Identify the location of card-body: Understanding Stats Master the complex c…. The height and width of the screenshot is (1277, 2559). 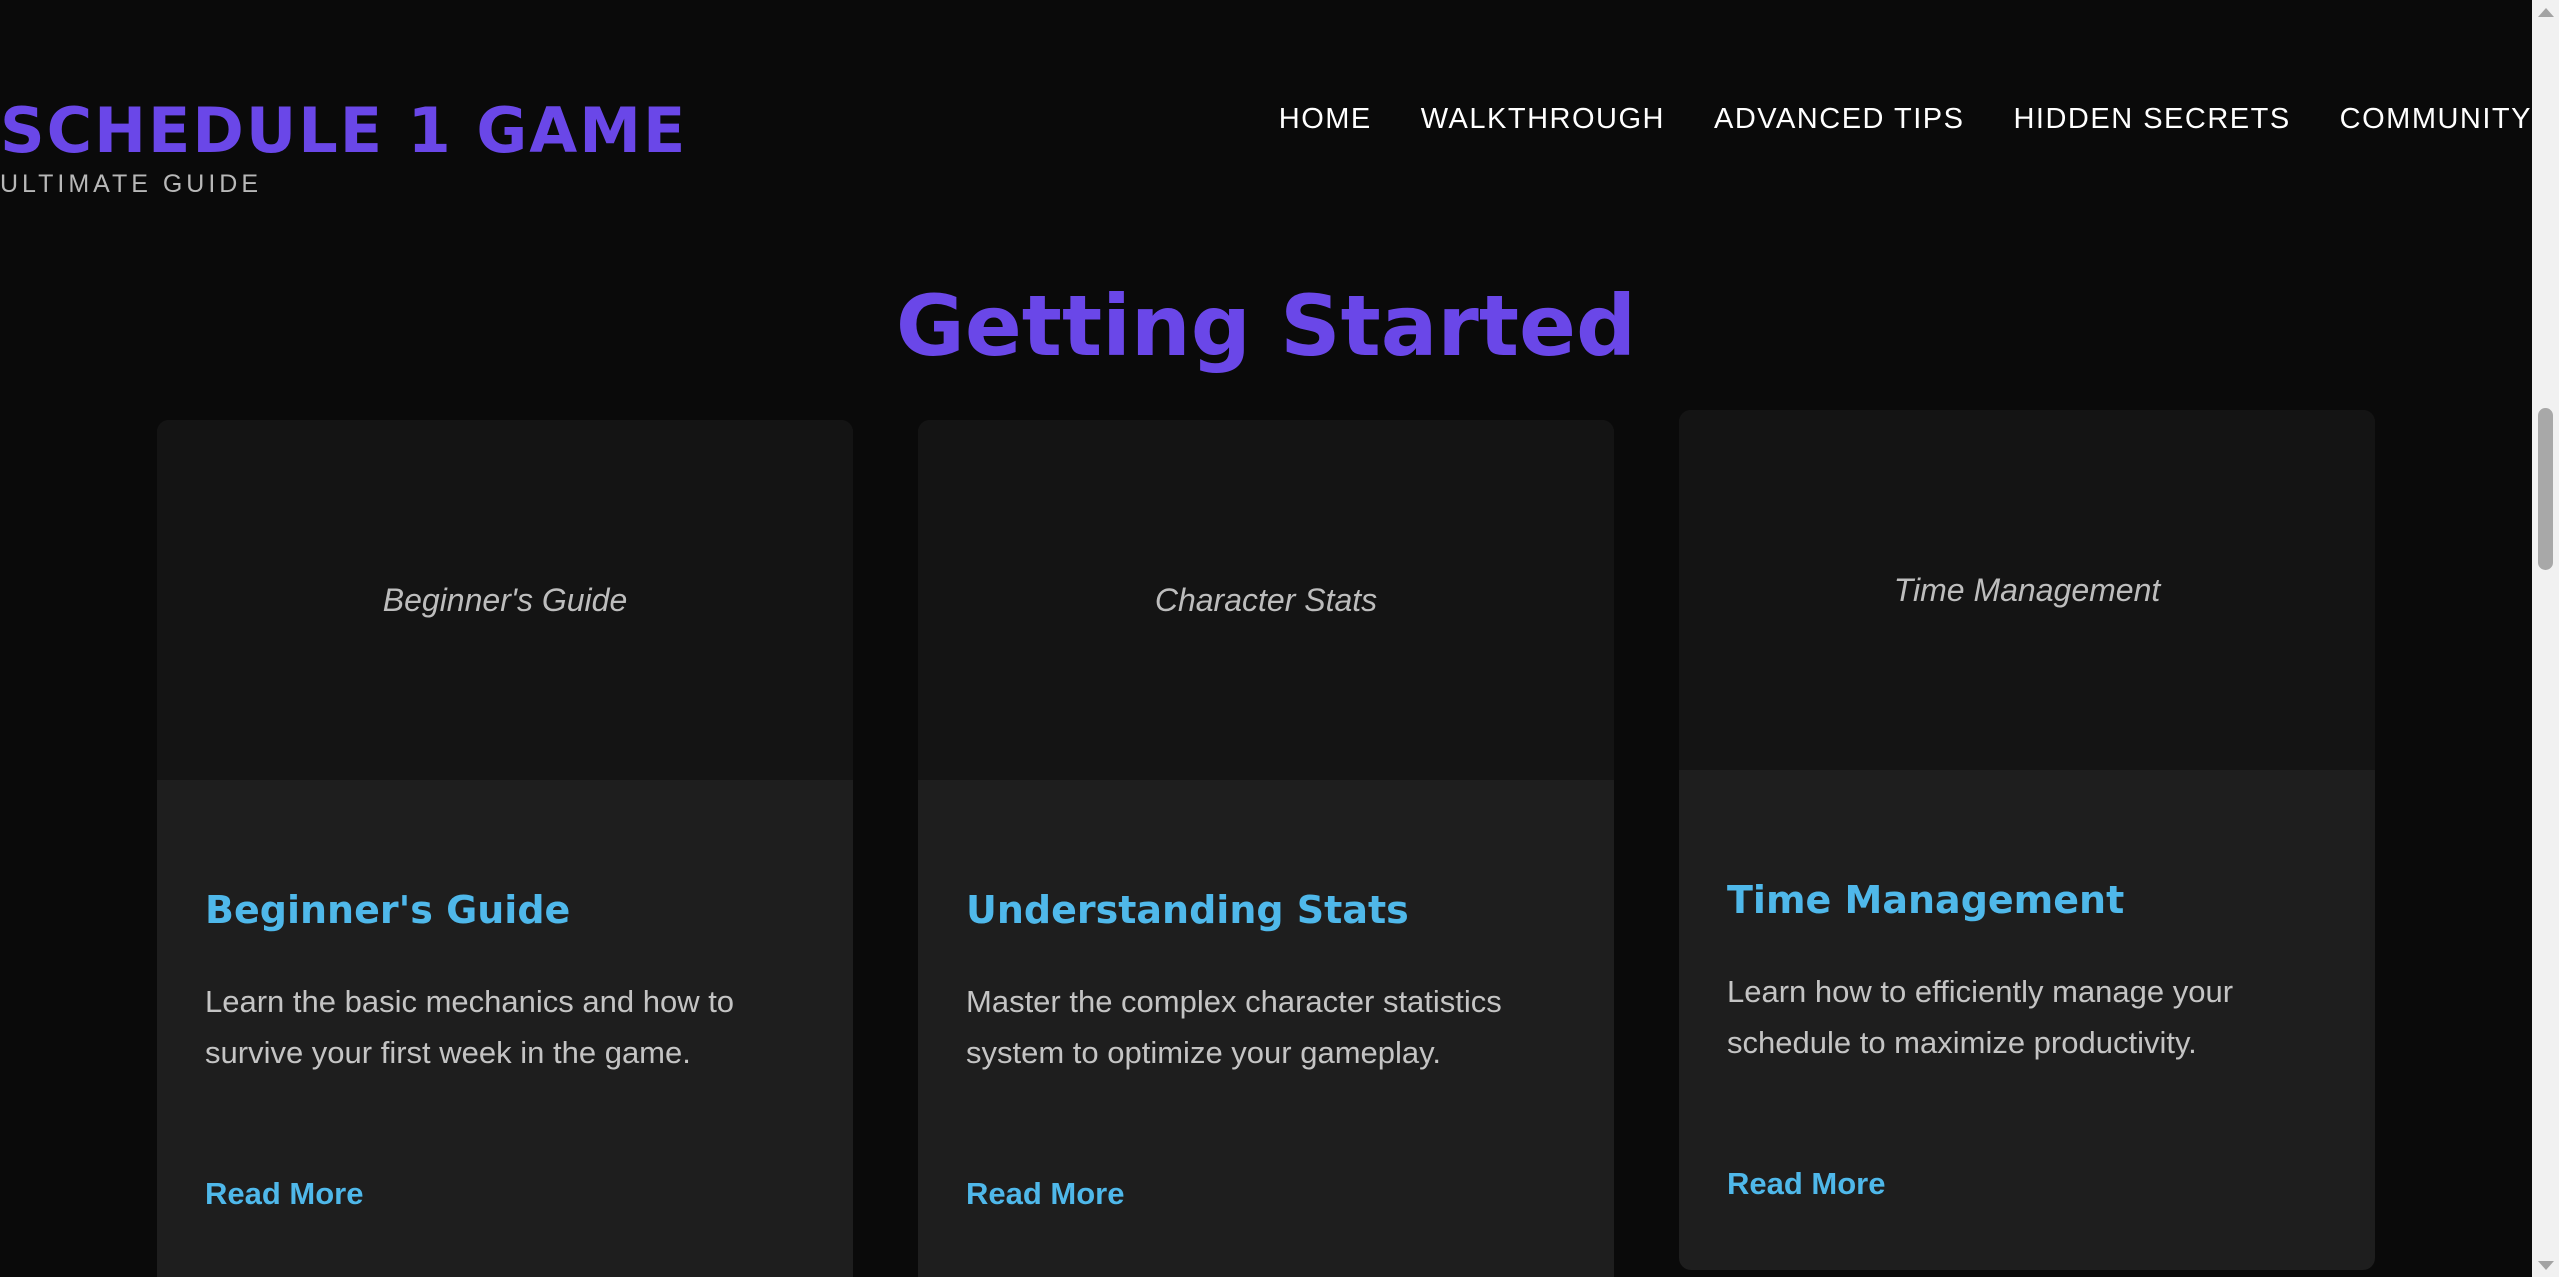
(1266, 997).